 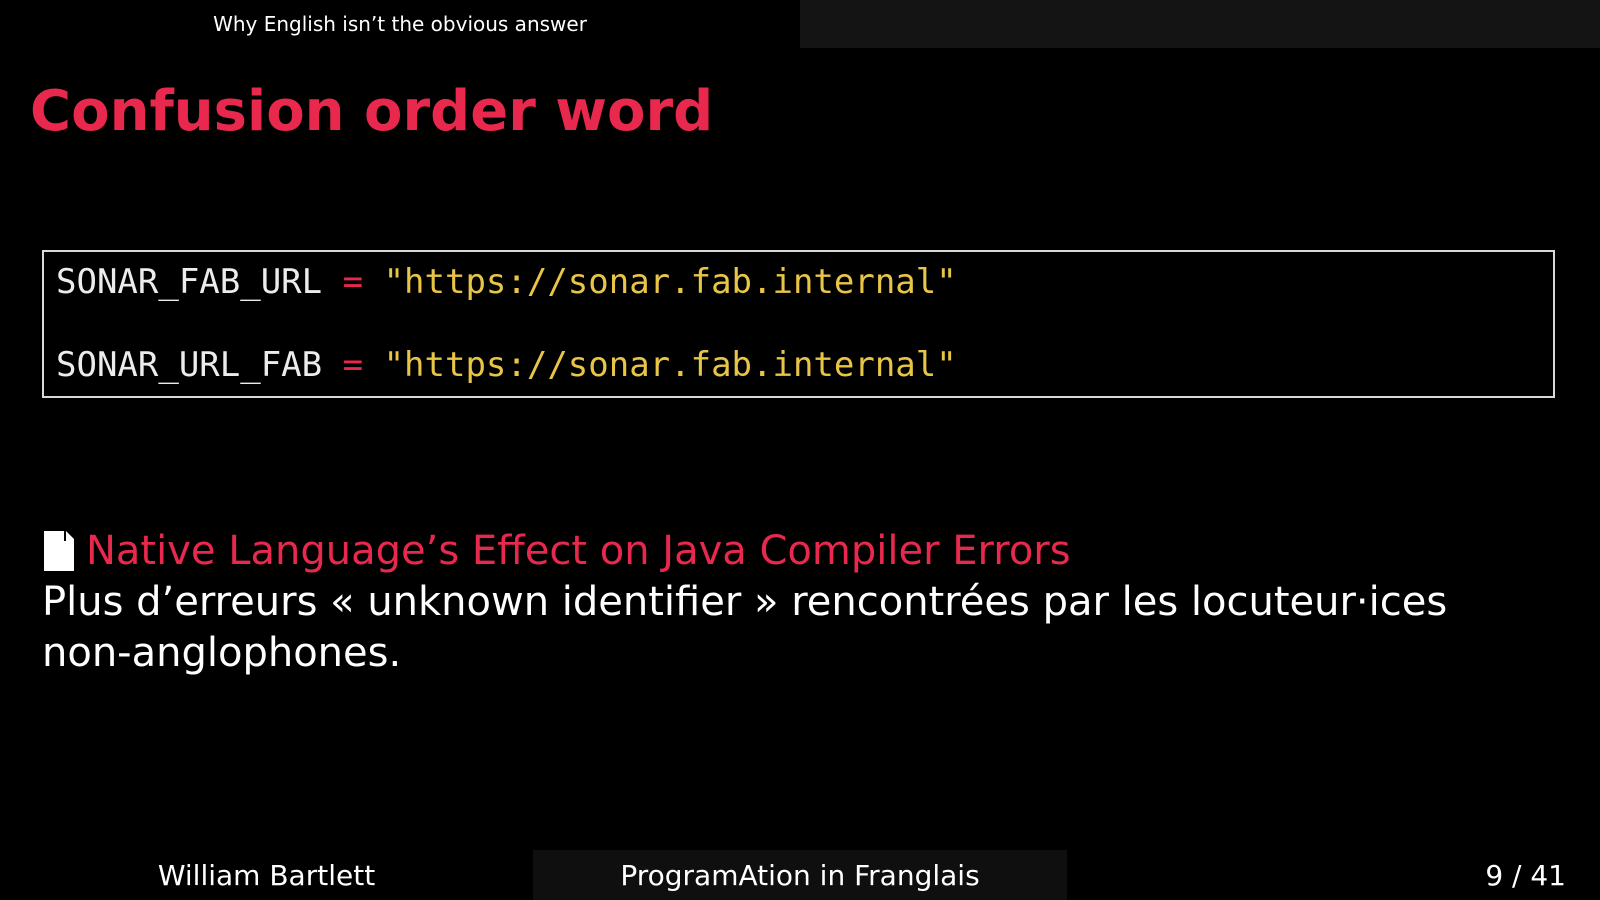 I want to click on variable-name: SONAR_FAB_URL, so click(x=189, y=282).